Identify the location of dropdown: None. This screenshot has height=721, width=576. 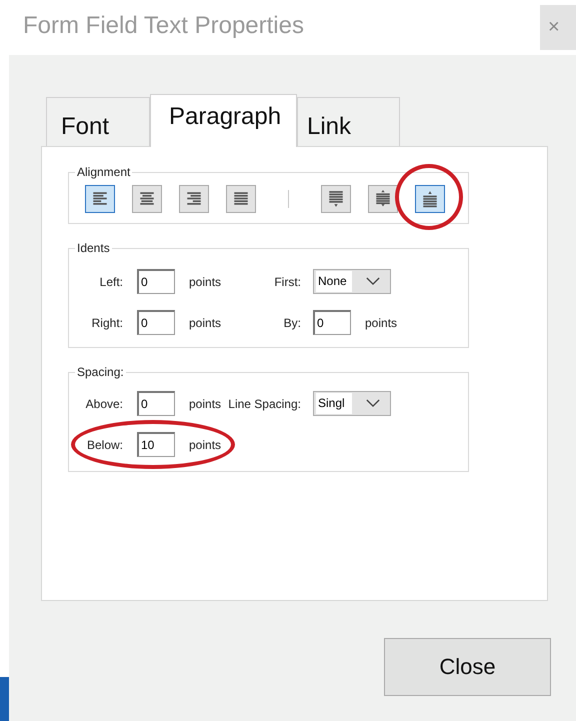
(352, 281).